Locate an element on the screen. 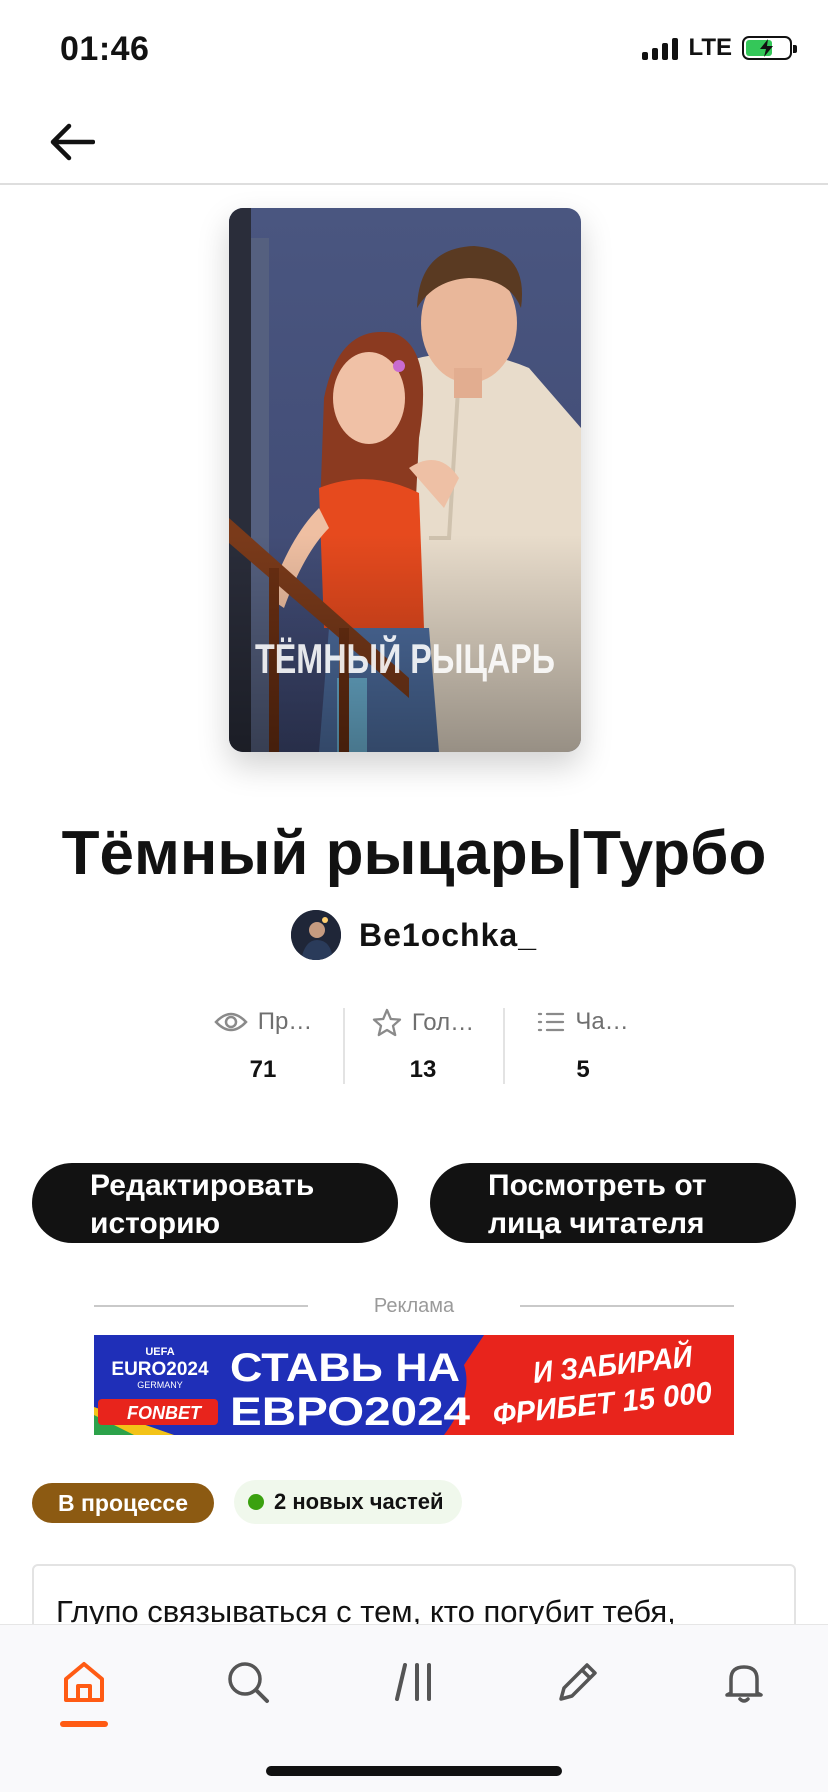 The image size is (828, 1792). back-button is located at coordinates (72, 142).